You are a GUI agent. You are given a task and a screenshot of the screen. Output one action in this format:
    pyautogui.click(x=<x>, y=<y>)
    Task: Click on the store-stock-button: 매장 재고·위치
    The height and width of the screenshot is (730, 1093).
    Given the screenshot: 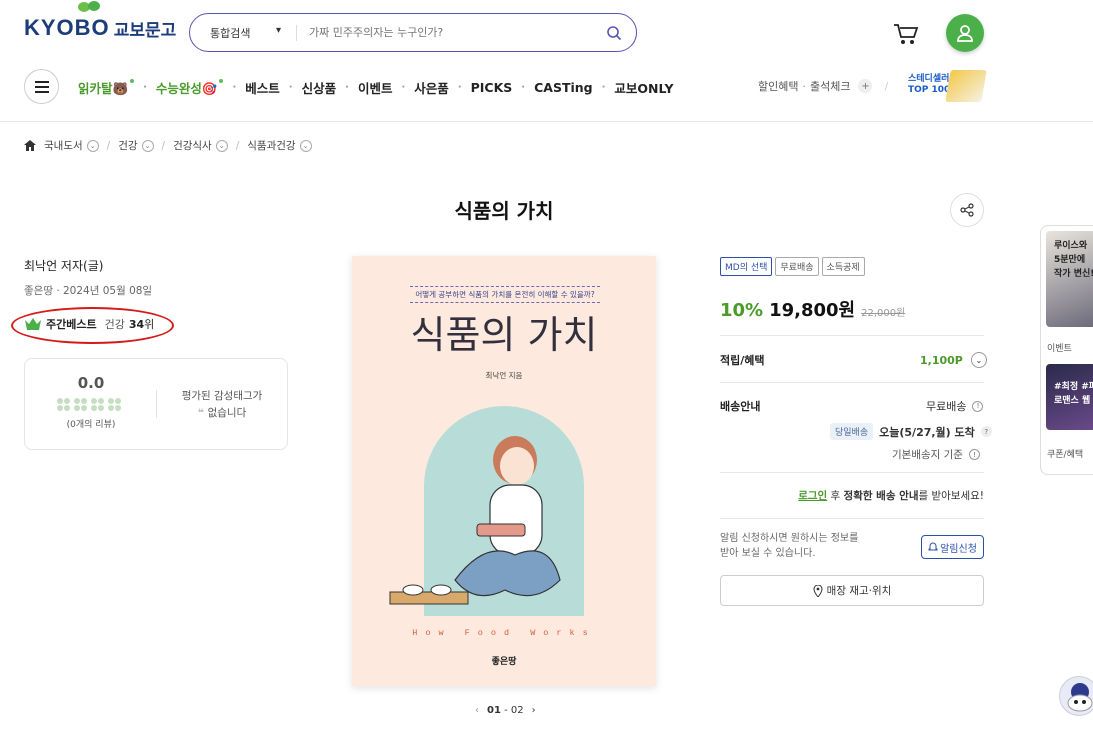 What is the action you would take?
    pyautogui.click(x=852, y=590)
    